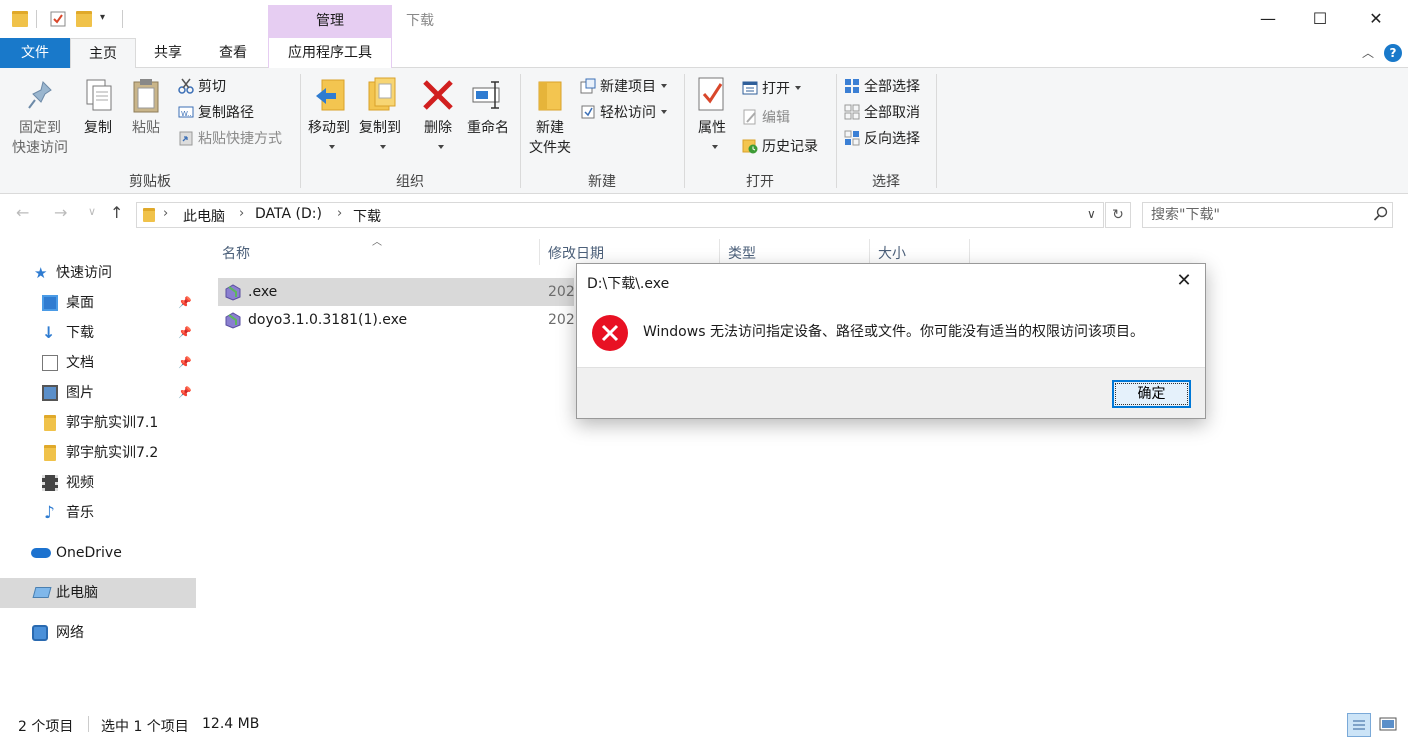 The width and height of the screenshot is (1408, 741). Describe the element at coordinates (98, 483) in the screenshot. I see `sidebar-item-videos: 视频` at that location.